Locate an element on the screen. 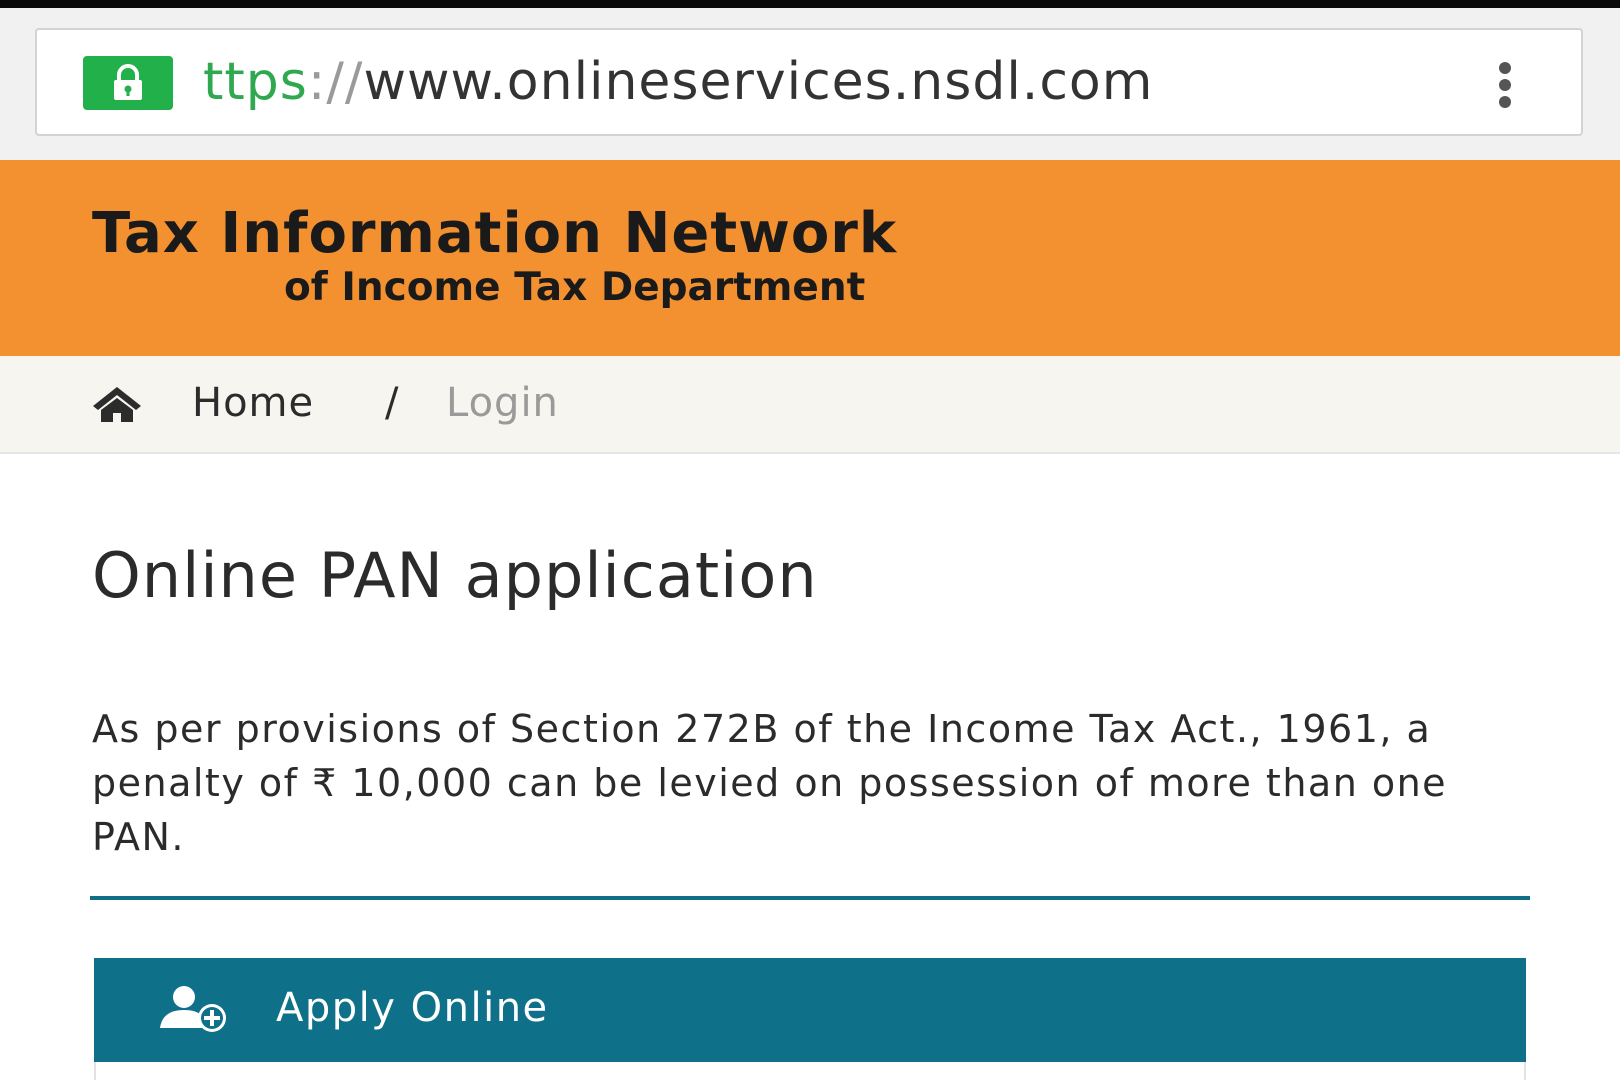 This screenshot has height=1080, width=1620. url-text: ttps://www.onlineservices.nsdl.com is located at coordinates (678, 82).